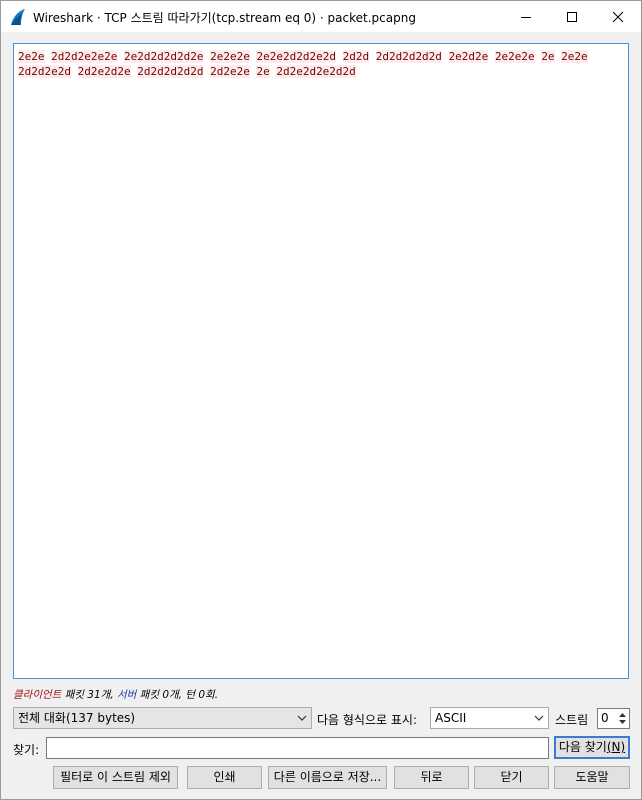  What do you see at coordinates (616, 747) in the screenshot?
I see `find-next-accel: (N)` at bounding box center [616, 747].